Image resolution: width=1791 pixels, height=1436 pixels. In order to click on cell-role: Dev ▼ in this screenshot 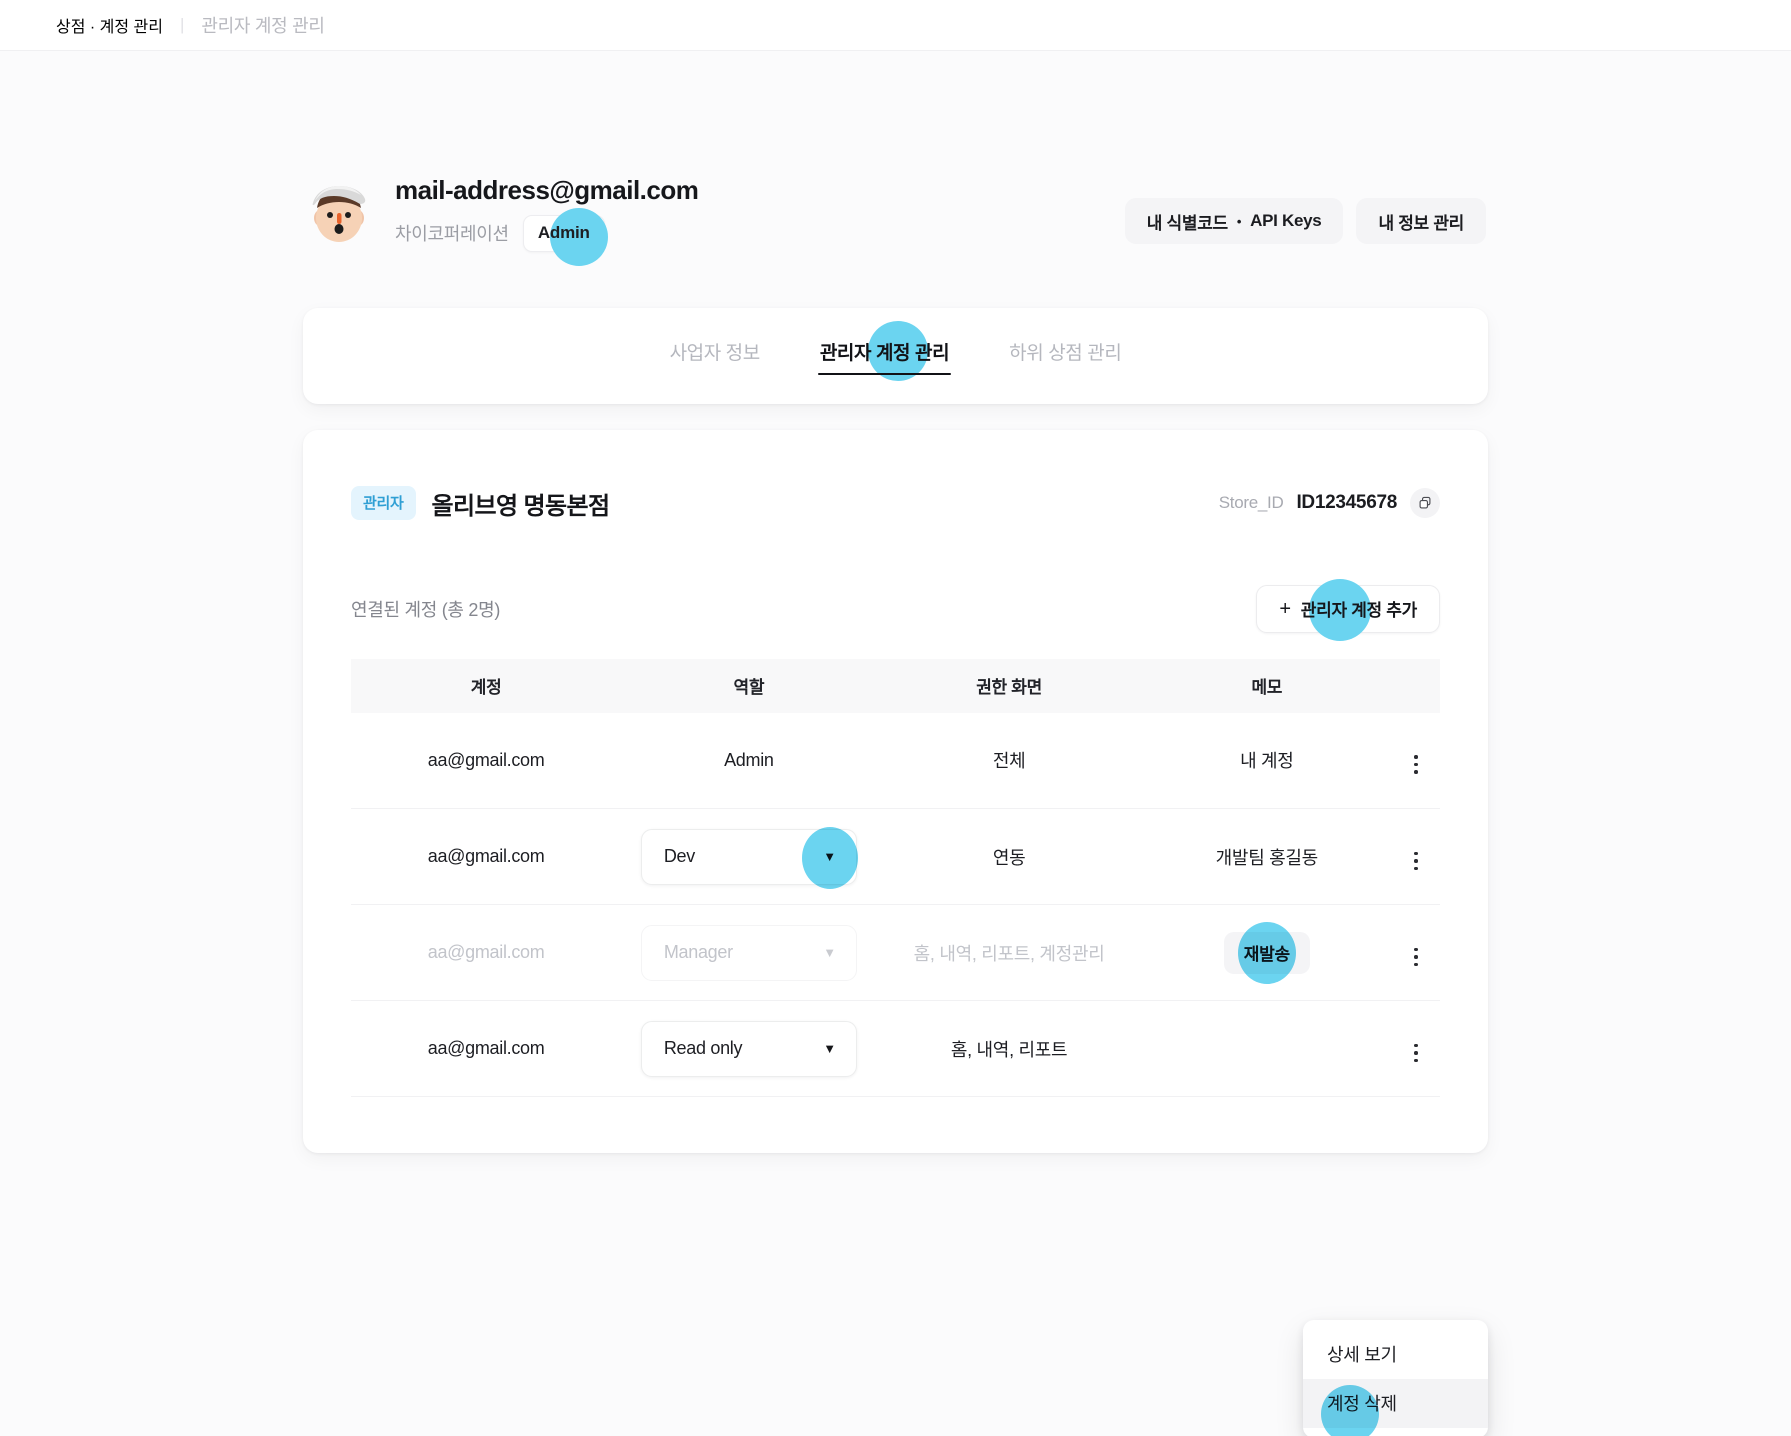, I will do `click(749, 857)`.